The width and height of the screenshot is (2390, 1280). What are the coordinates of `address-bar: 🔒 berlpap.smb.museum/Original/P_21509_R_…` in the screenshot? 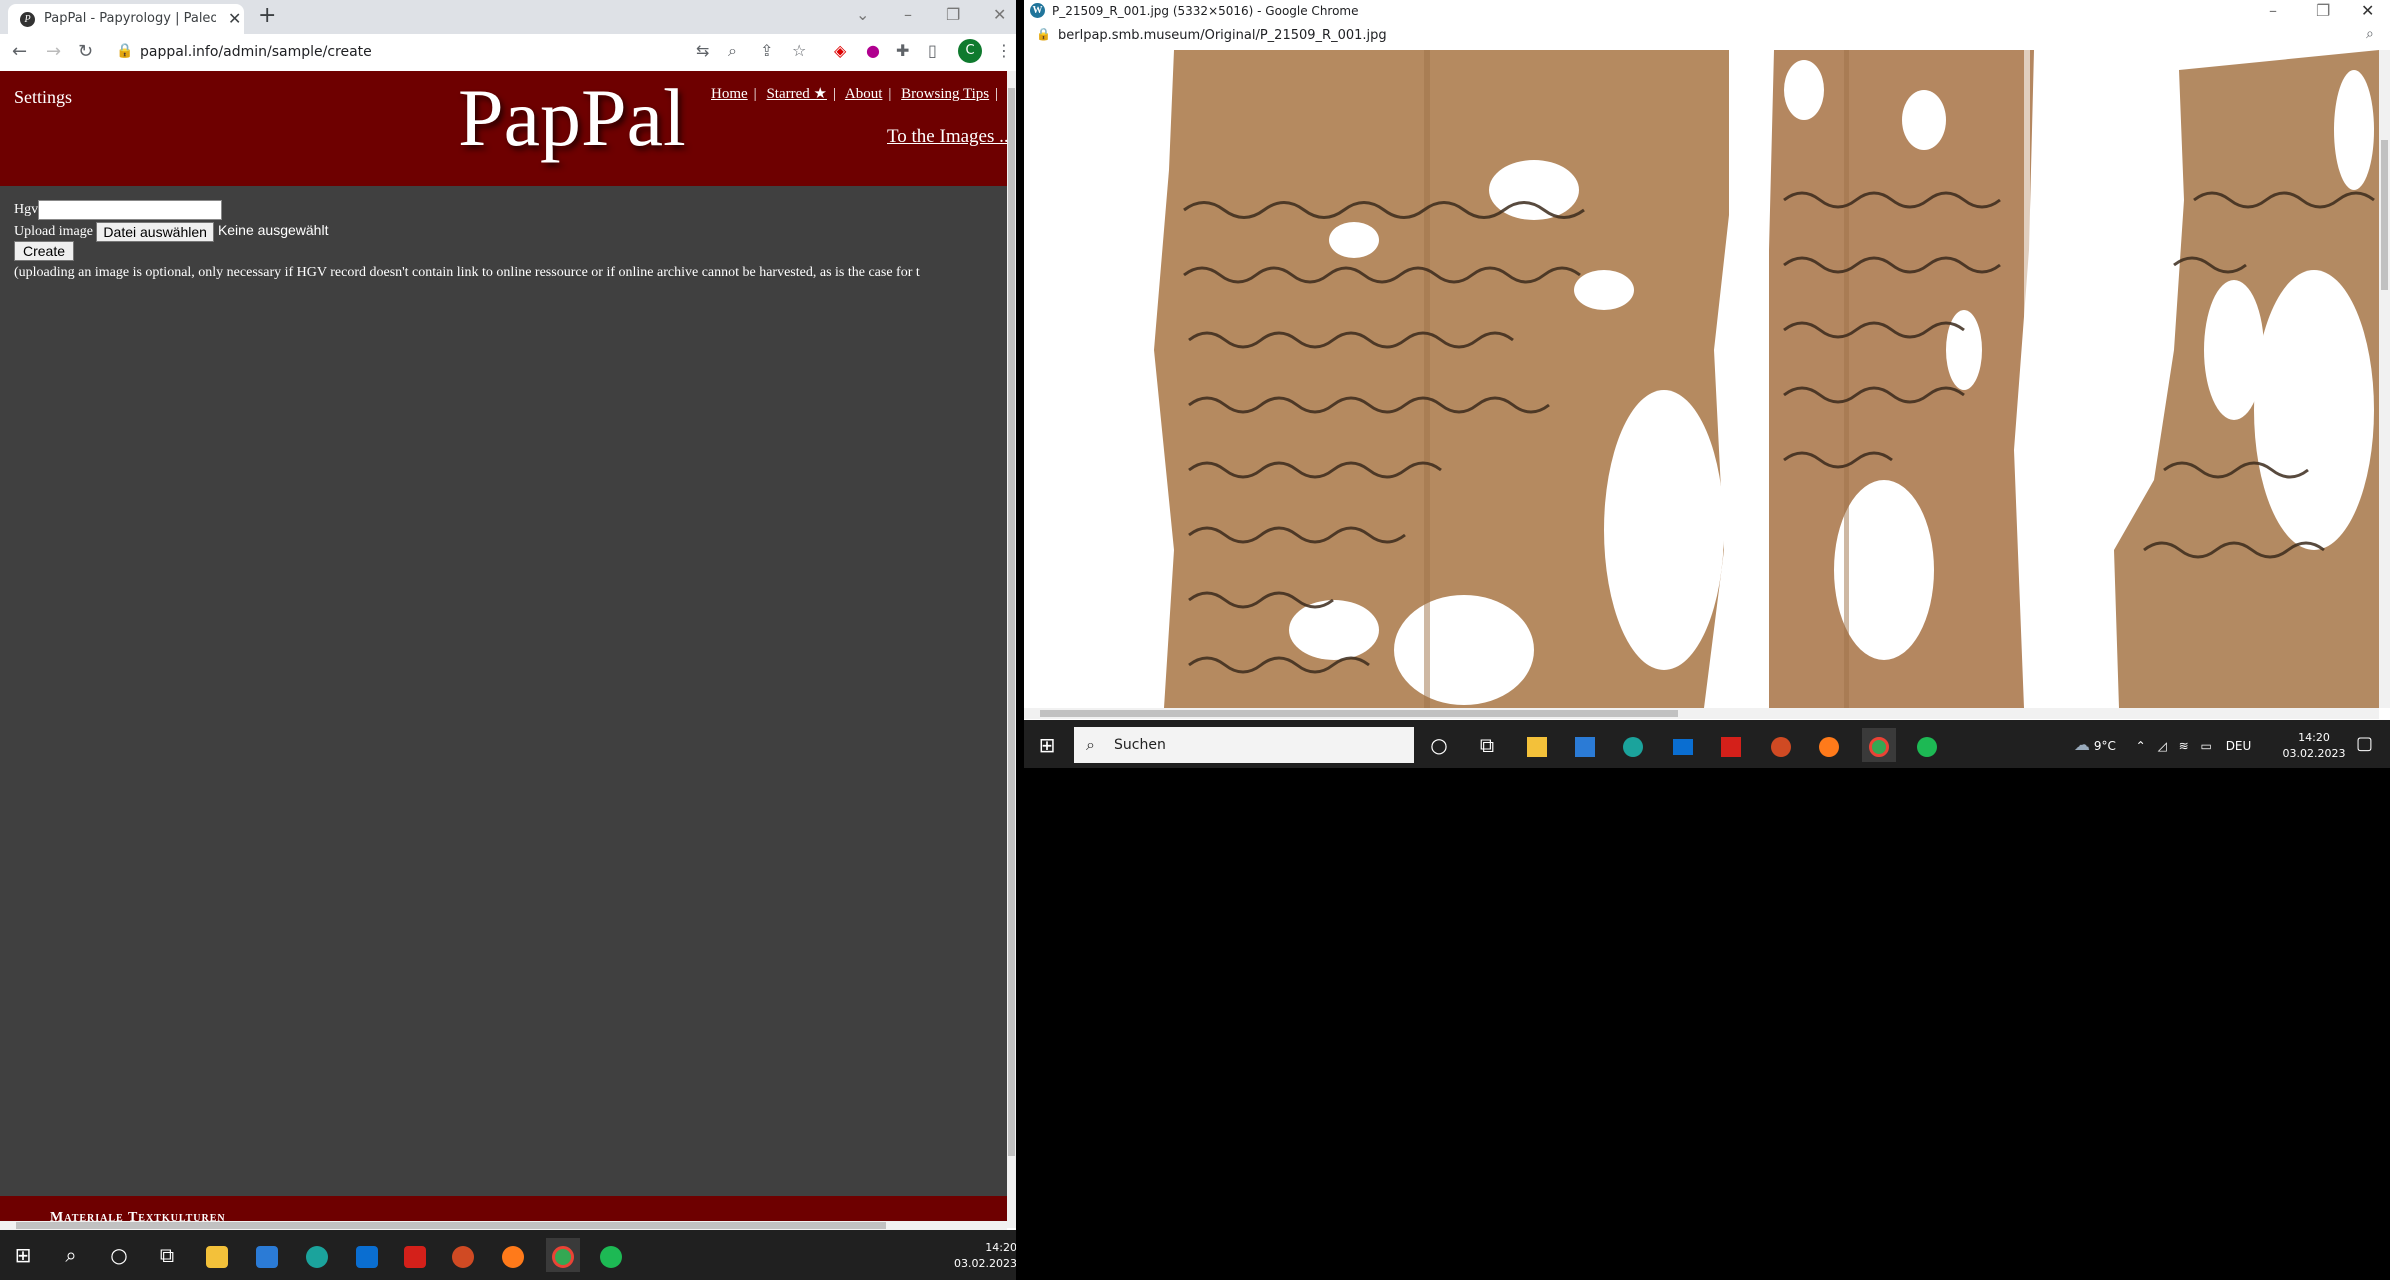 It's located at (1707, 36).